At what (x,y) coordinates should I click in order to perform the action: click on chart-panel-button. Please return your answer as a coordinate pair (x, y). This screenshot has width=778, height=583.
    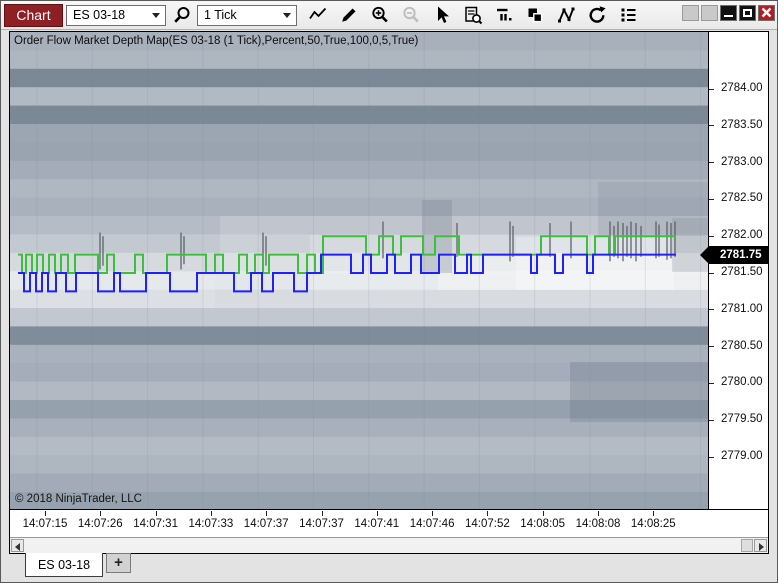
    Looking at the image, I should click on (504, 15).